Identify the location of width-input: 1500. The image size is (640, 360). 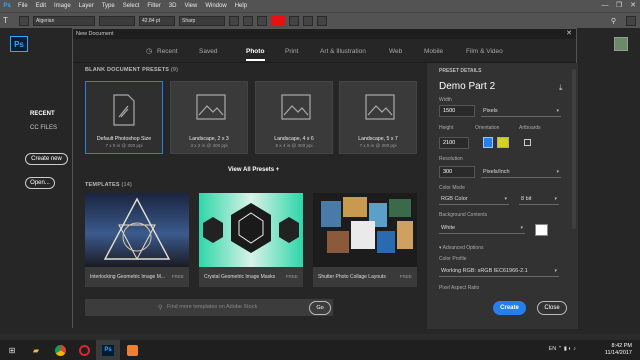
(457, 111).